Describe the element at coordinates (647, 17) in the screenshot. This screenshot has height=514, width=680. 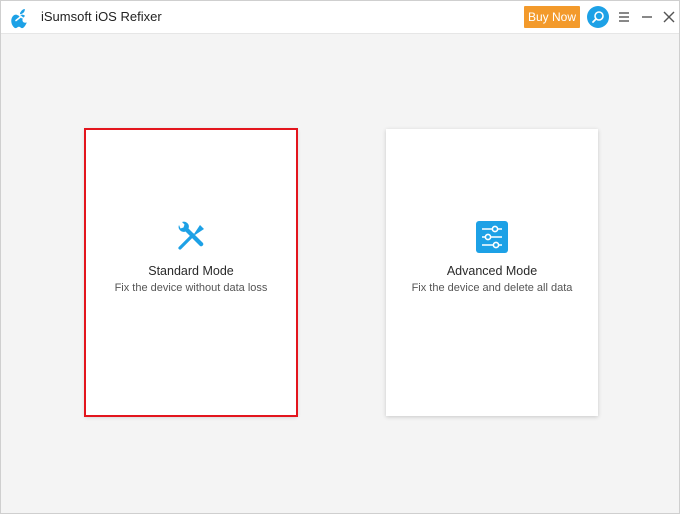
I see `minimize-icon` at that location.